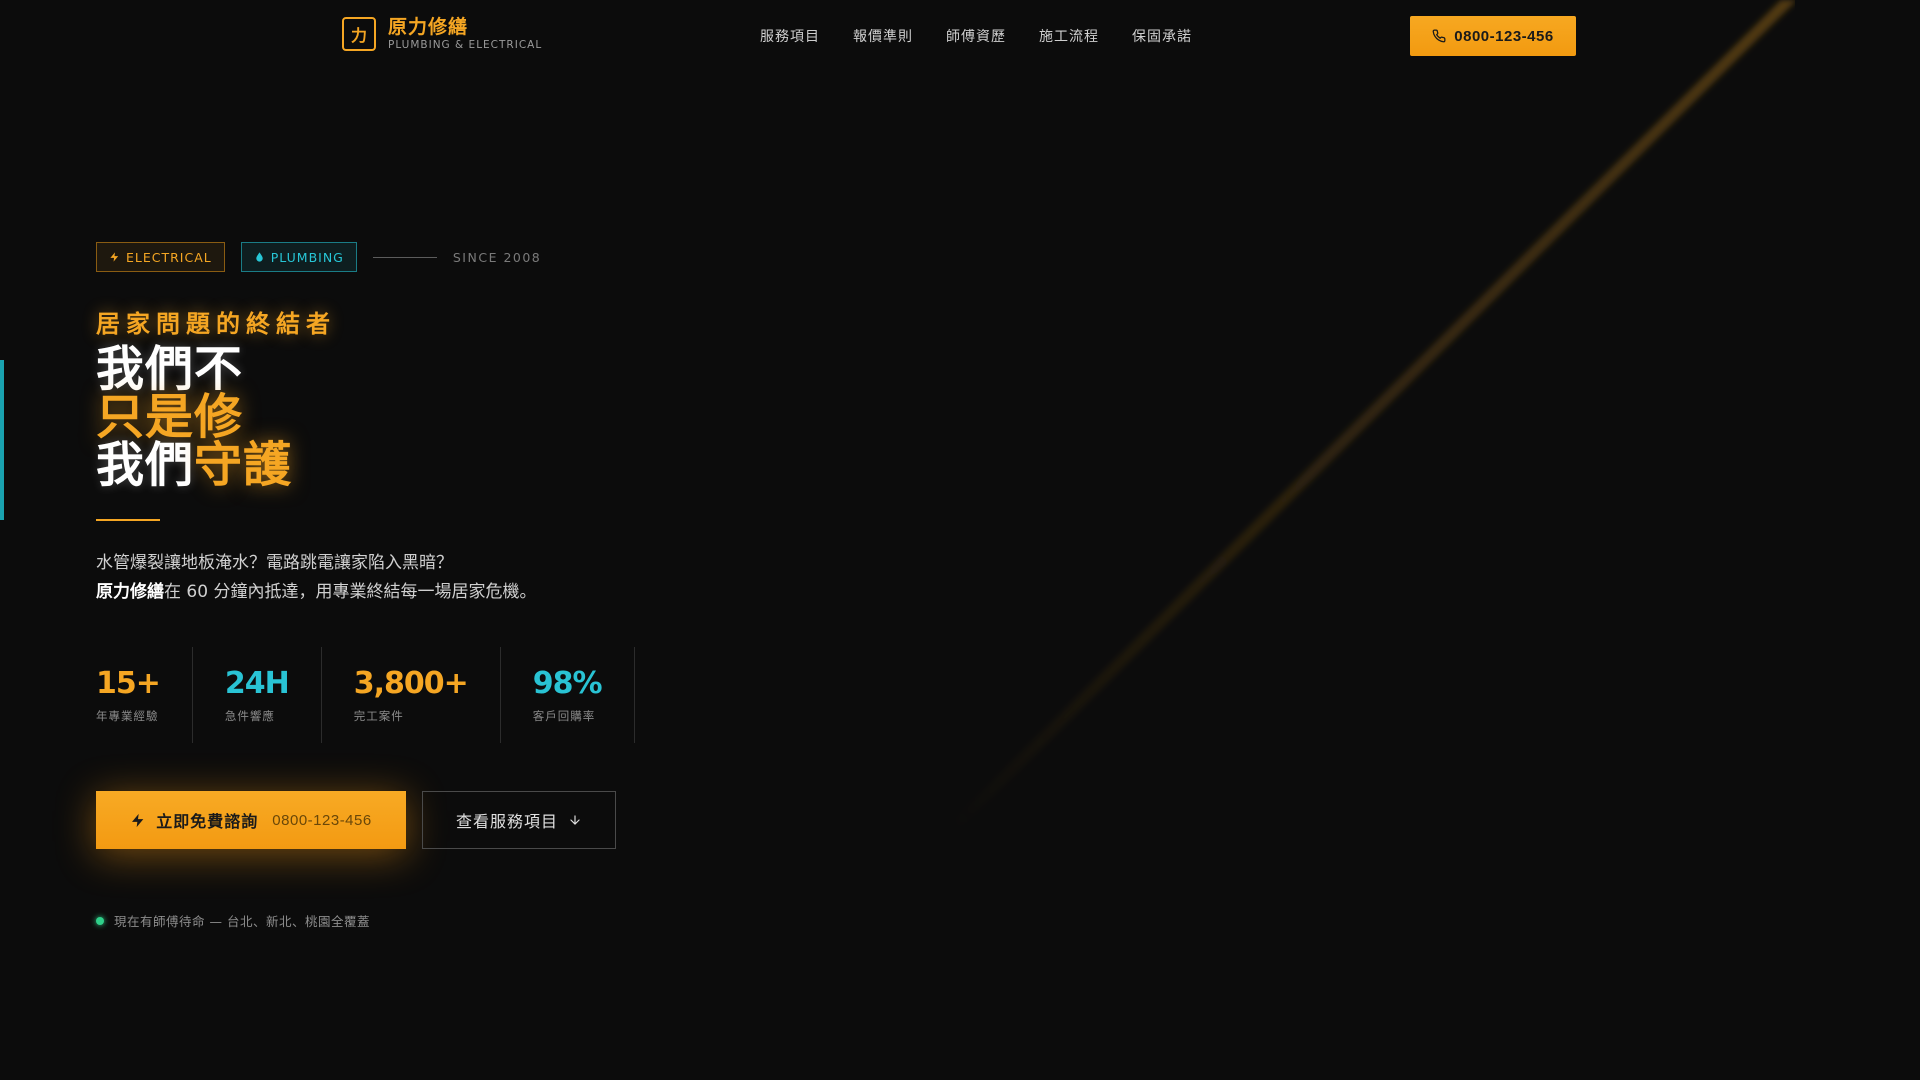 The image size is (1920, 1080). Describe the element at coordinates (446, 920) in the screenshot. I see `availability-status: 現在有師傅待命 — 台北、新北、桃園全覆蓋` at that location.